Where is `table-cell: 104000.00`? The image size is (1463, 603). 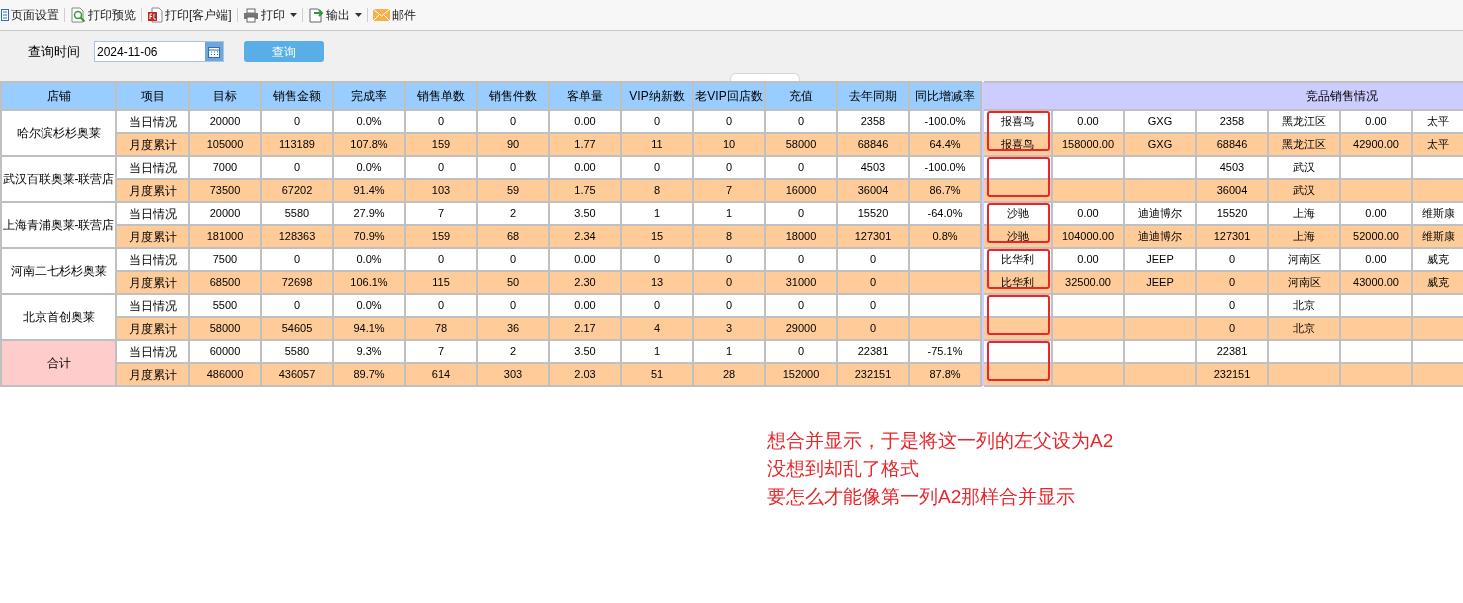 table-cell: 104000.00 is located at coordinates (1088, 236).